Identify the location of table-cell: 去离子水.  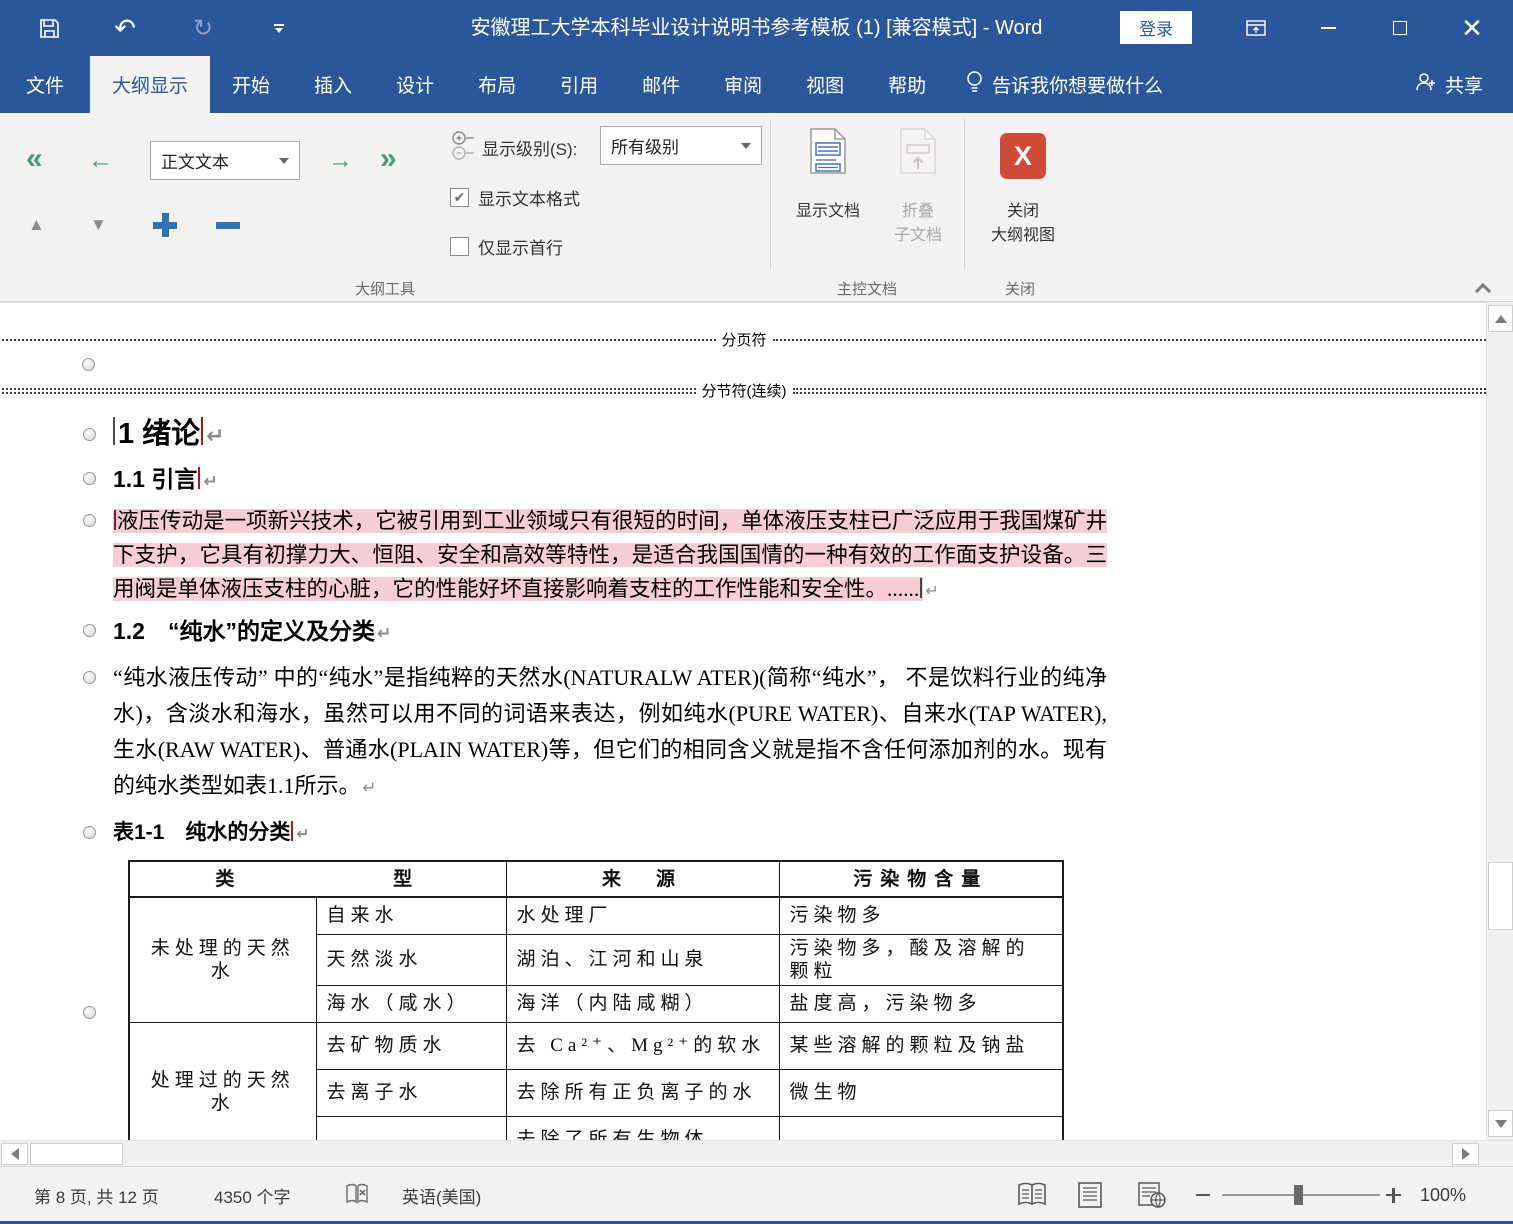
(411, 1092).